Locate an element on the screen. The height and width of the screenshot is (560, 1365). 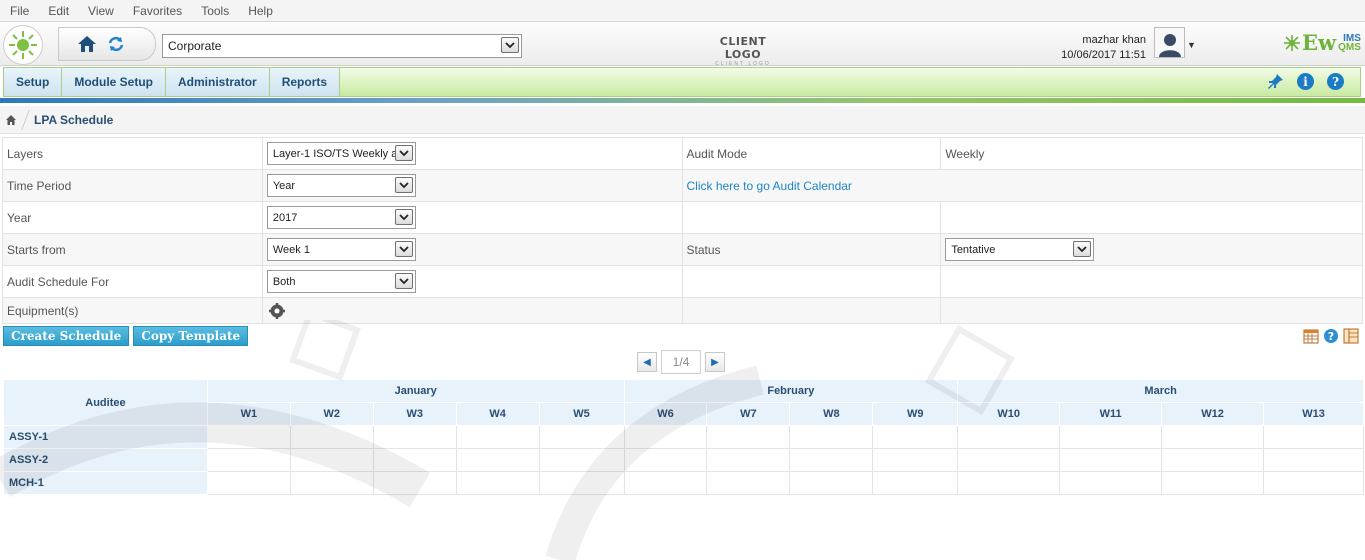
year-select: 2017 is located at coordinates (341, 217).